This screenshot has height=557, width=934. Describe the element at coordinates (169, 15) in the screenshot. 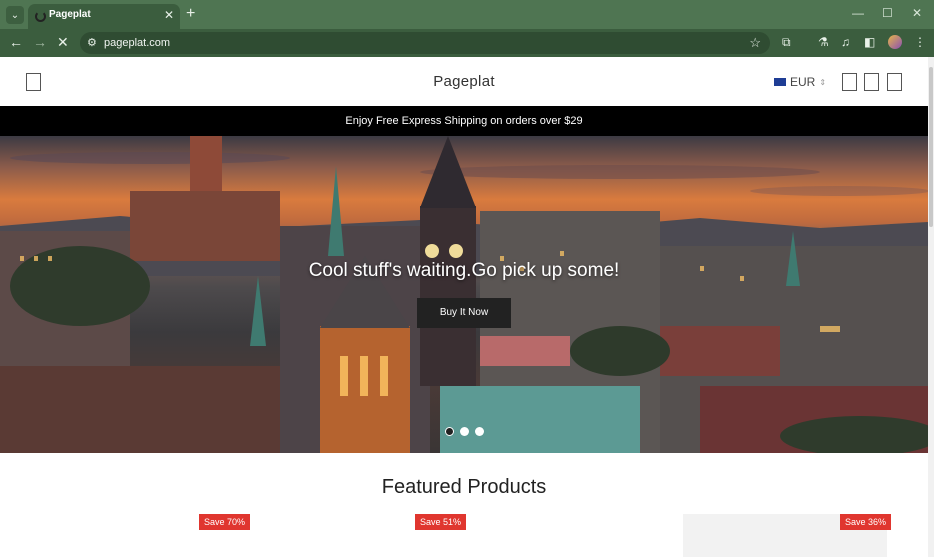

I see `close-icon: ✕` at that location.